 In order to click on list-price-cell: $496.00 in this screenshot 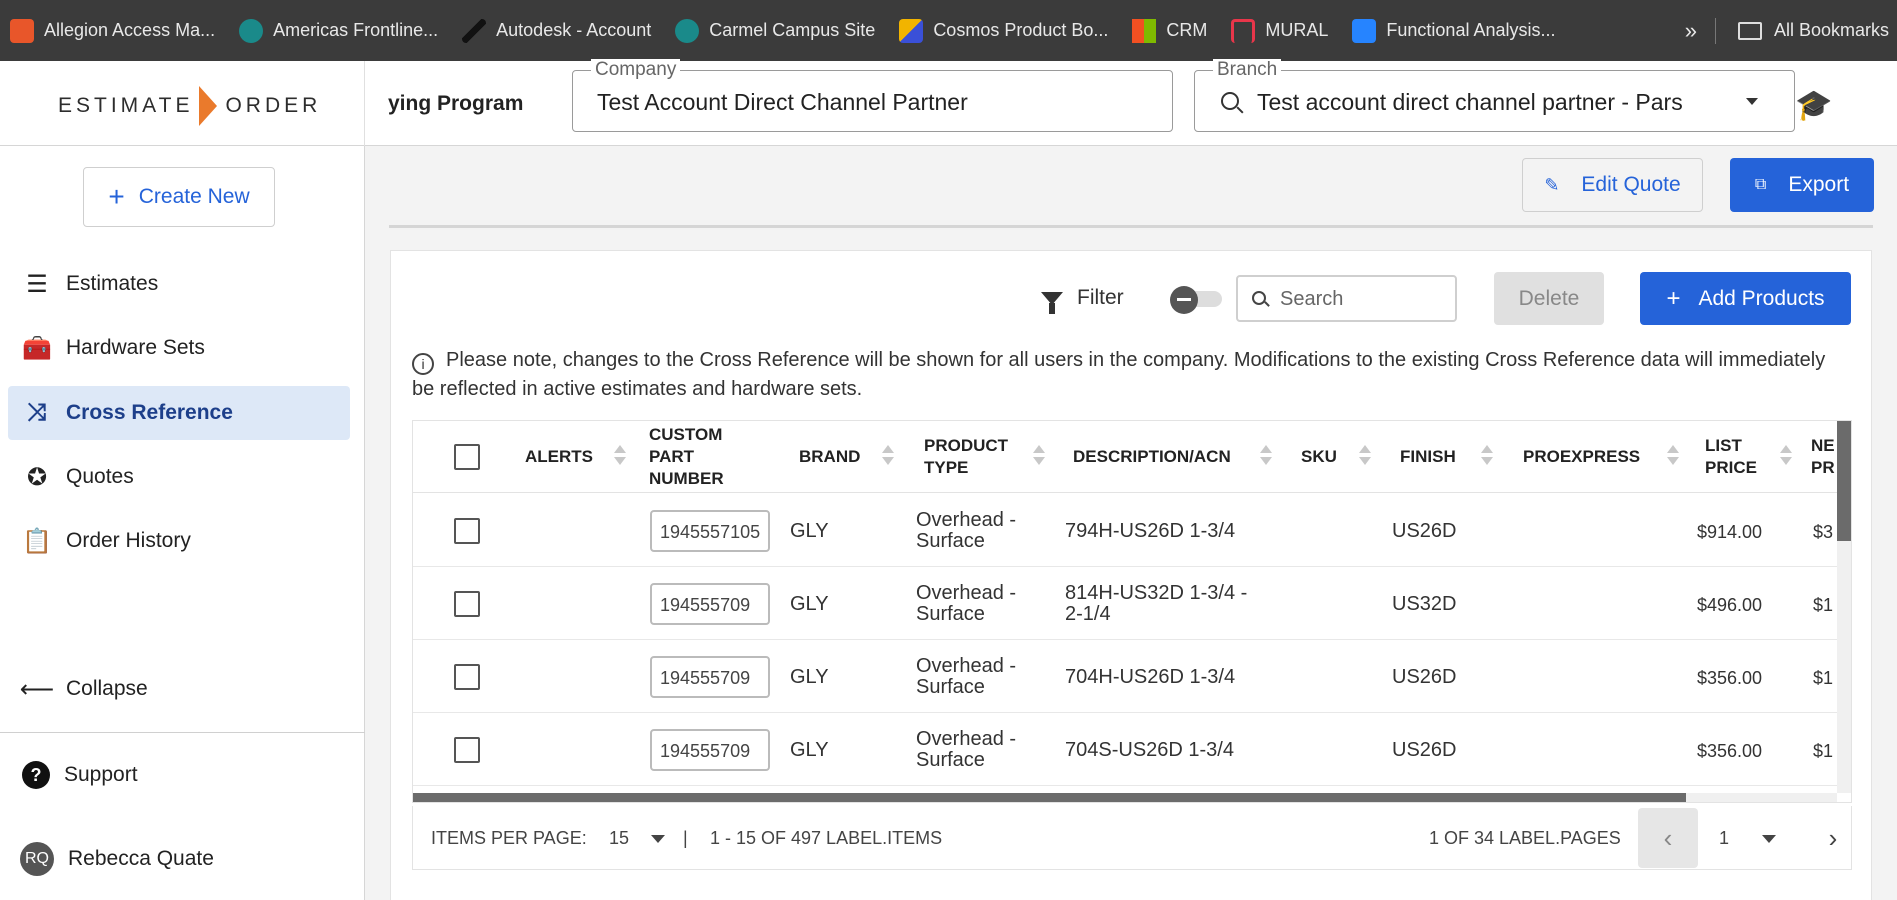, I will do `click(1730, 605)`.